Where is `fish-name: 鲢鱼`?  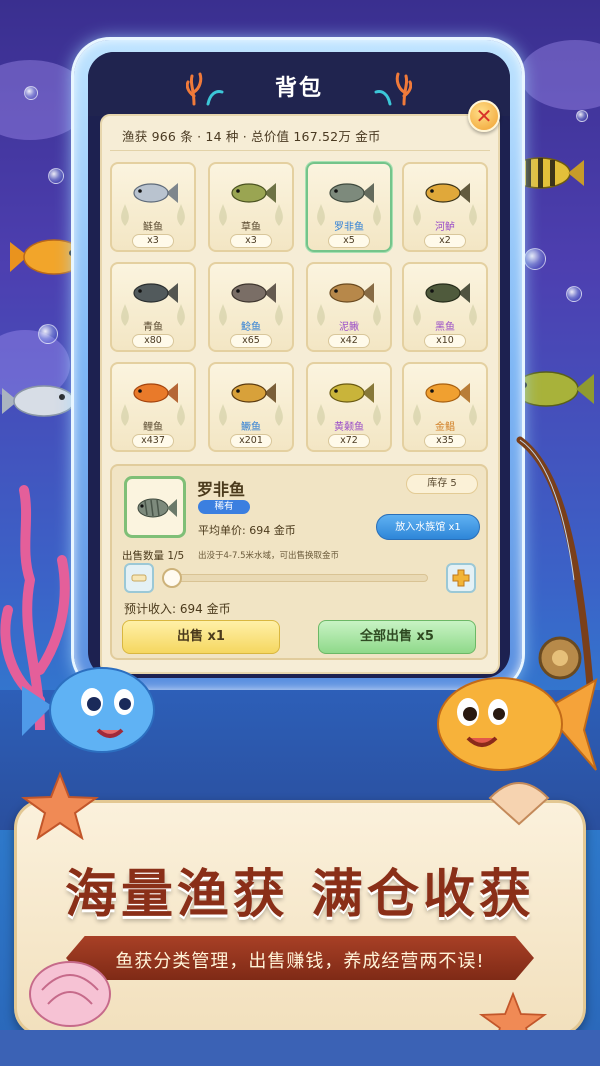
fish-name: 鲢鱼 is located at coordinates (153, 227).